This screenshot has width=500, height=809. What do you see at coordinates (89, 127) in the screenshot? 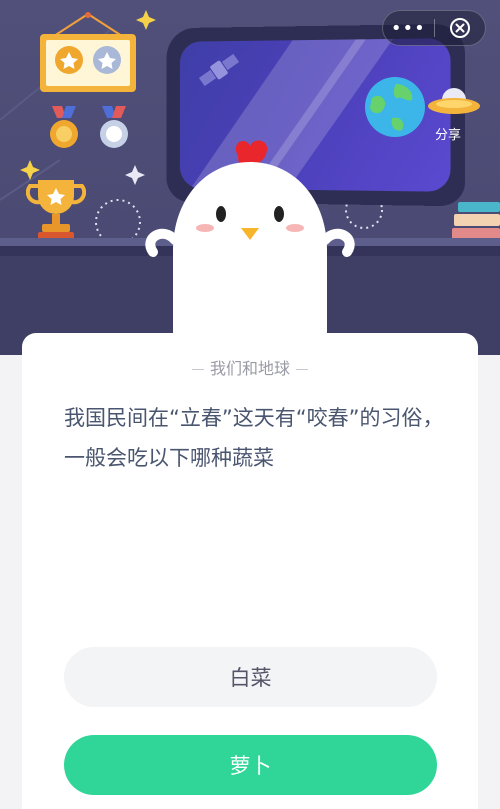
I see `medal-icon` at bounding box center [89, 127].